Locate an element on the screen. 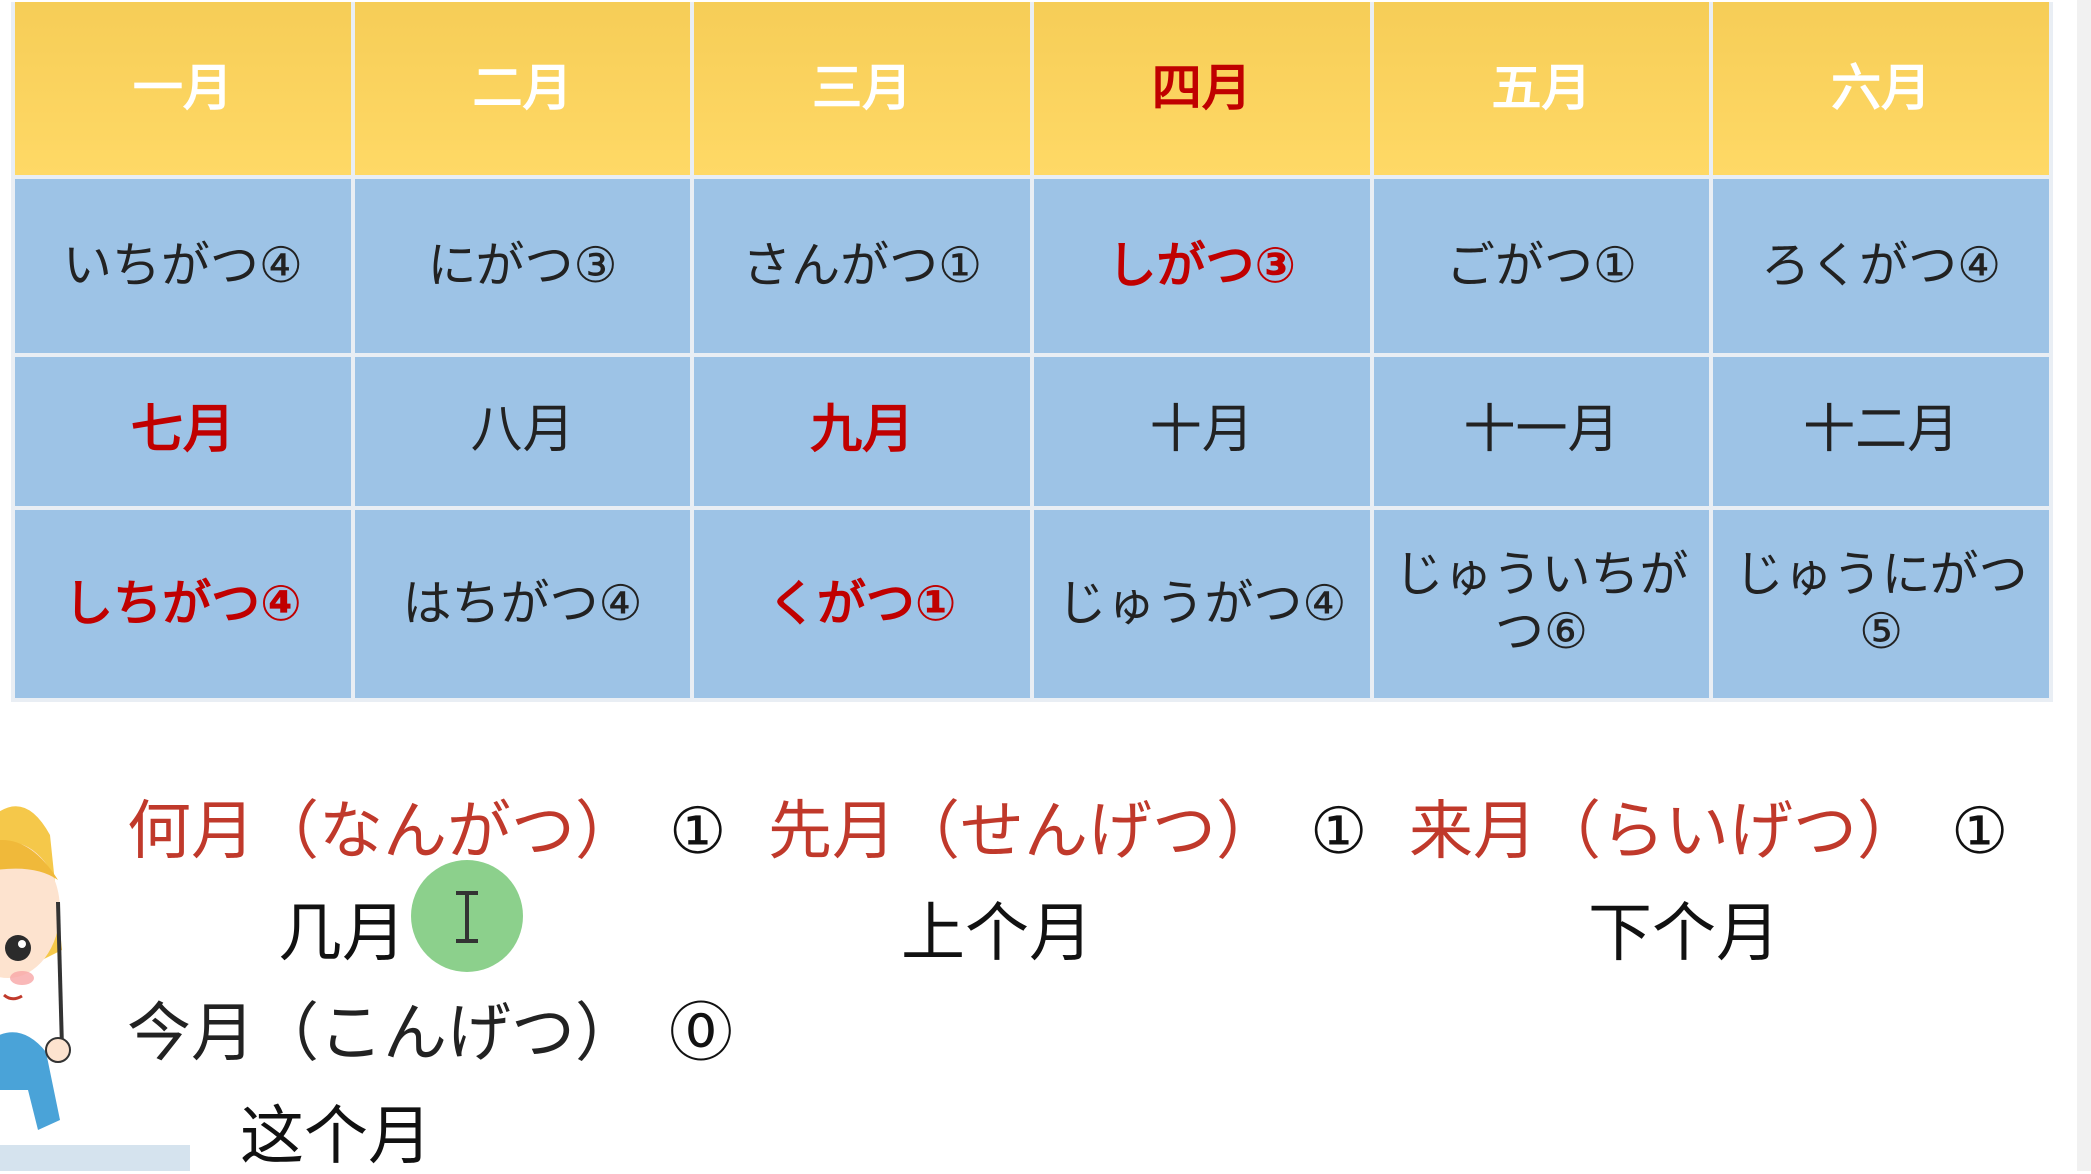  header-months-row: 一月 二月 三月 四月 五月 六月 is located at coordinates (1032, 90).